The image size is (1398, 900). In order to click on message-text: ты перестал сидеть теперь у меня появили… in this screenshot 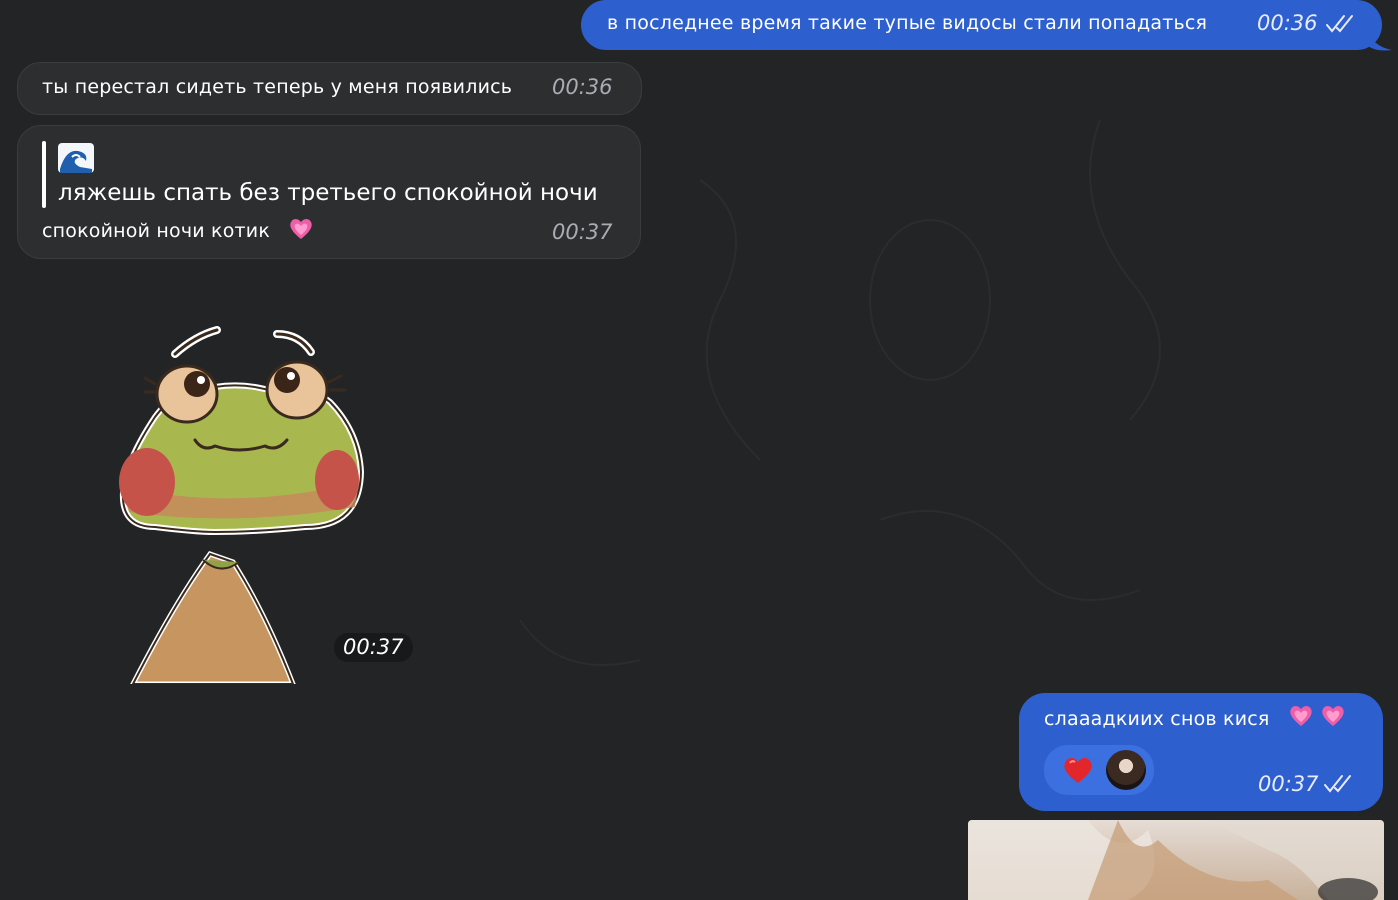, I will do `click(277, 87)`.